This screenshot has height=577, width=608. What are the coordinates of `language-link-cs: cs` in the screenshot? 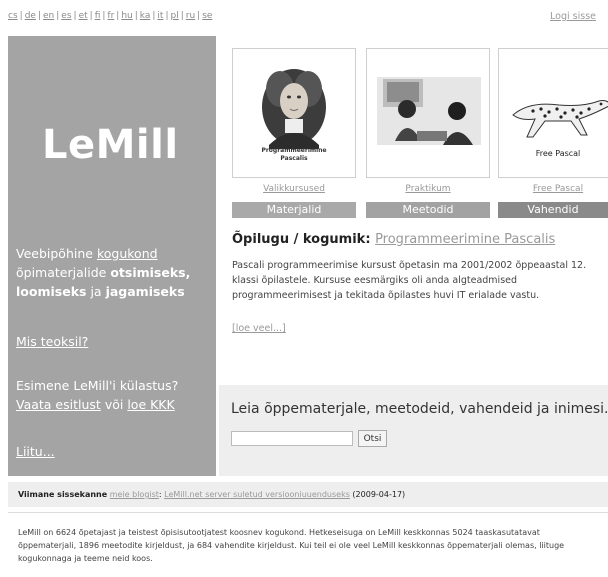 It's located at (13, 16).